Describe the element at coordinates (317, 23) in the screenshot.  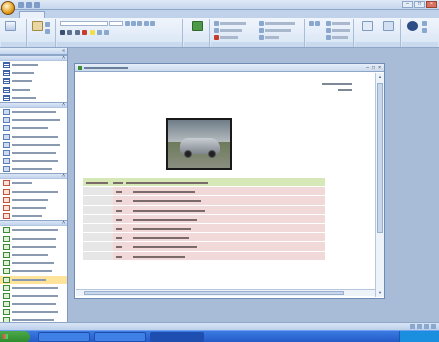
I see `sort-desc-icon` at that location.